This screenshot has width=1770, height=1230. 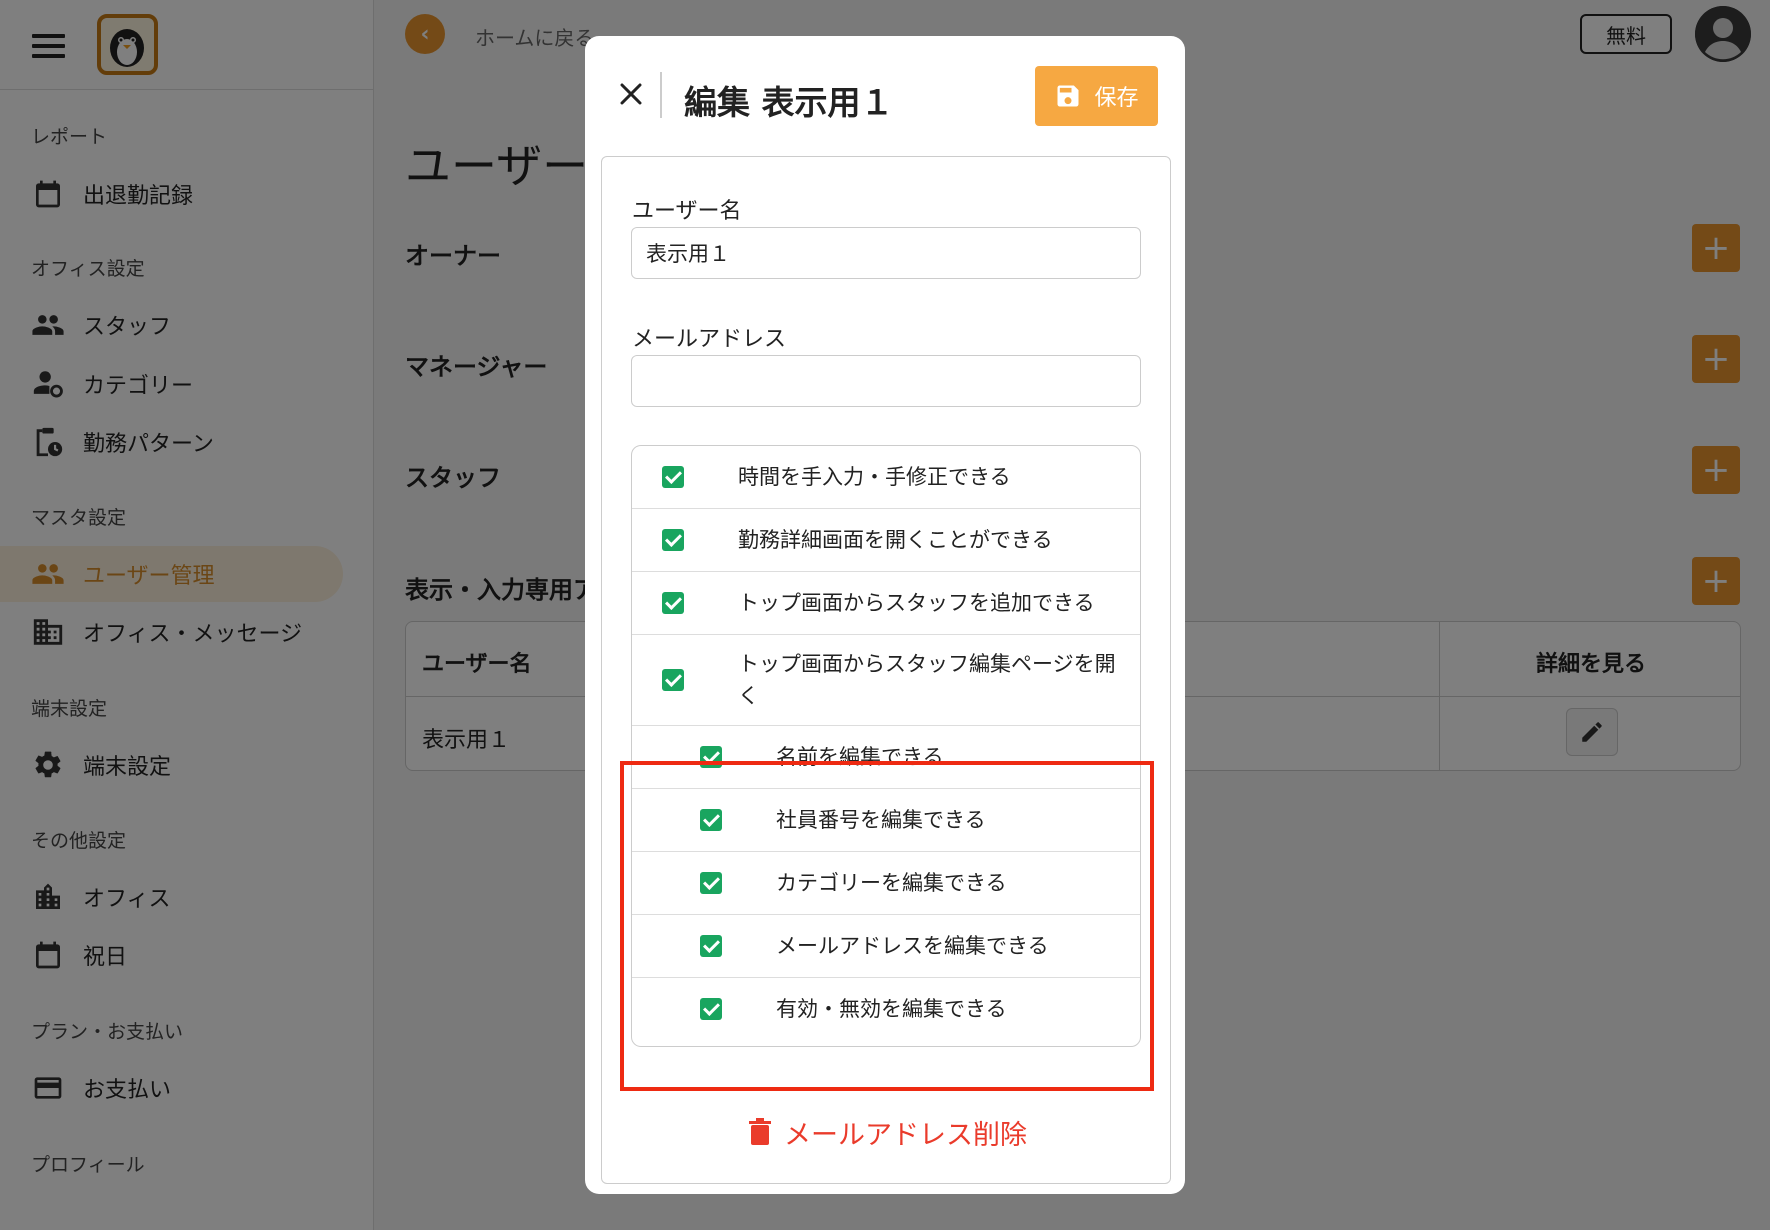 I want to click on permission-row: トップ画面からスタッフ編集ページを開く, so click(x=886, y=680).